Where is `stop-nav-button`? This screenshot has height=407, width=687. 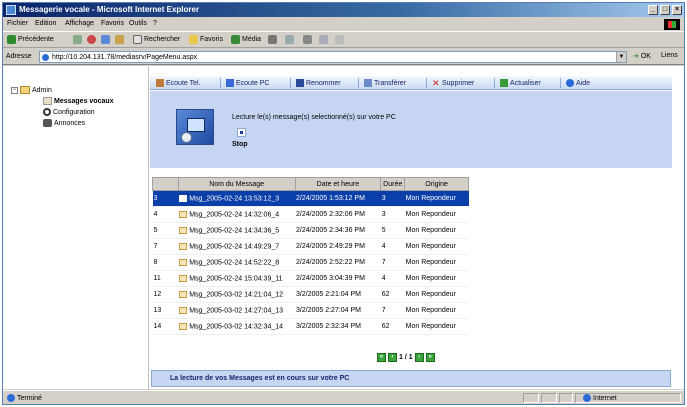 stop-nav-button is located at coordinates (91, 39).